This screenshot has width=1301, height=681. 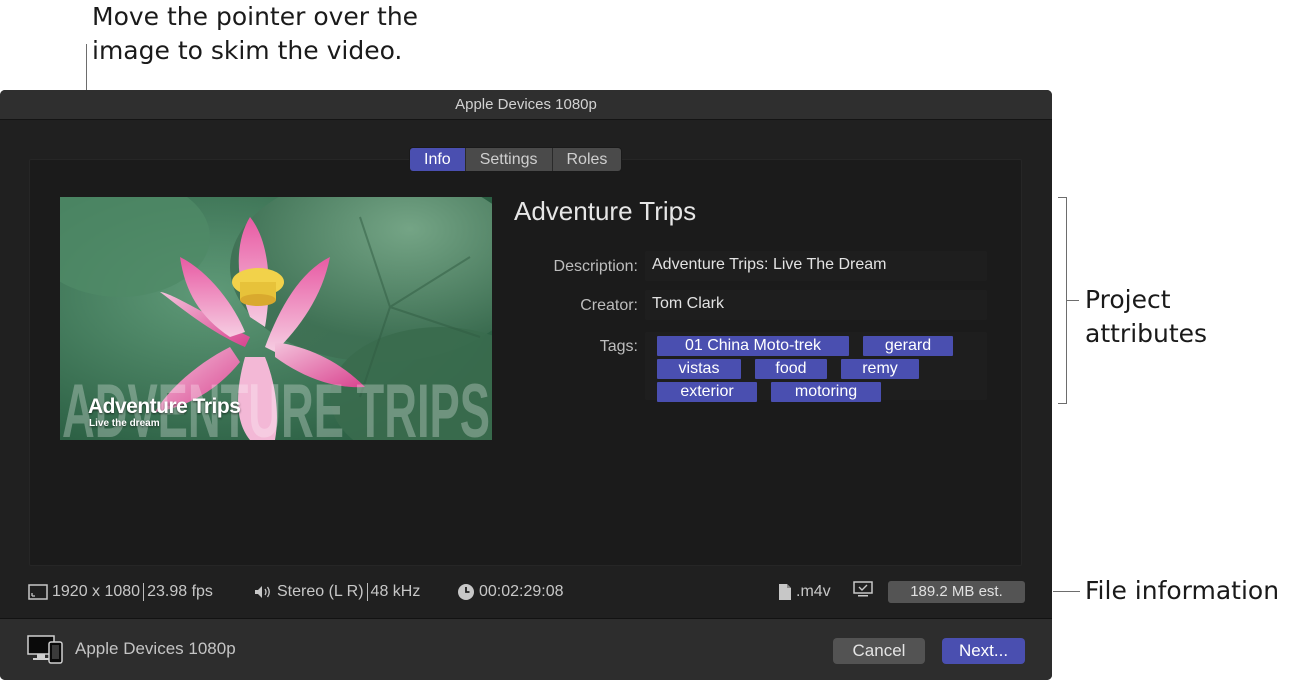 I want to click on audio-channels-text: Stereo (L R), so click(x=320, y=591).